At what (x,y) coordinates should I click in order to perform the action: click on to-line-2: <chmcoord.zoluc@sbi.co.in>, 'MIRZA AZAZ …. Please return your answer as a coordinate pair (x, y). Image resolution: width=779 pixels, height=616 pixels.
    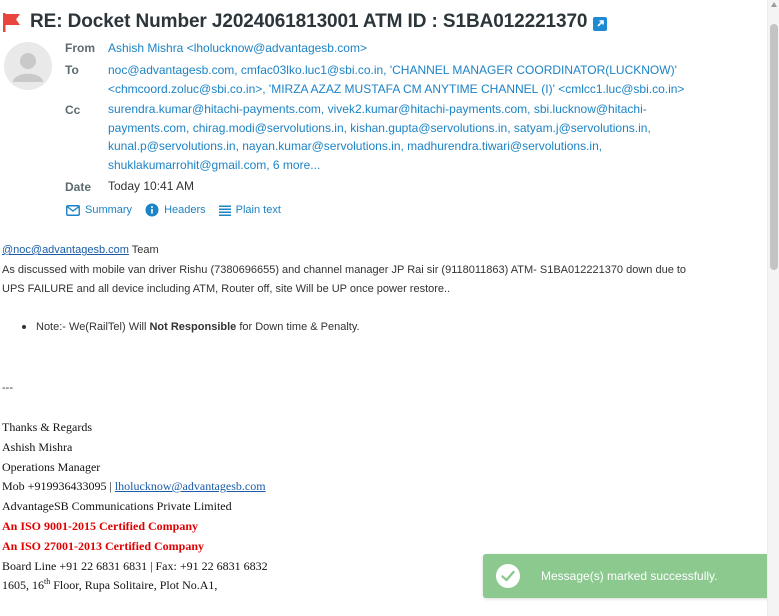
    Looking at the image, I should click on (408, 89).